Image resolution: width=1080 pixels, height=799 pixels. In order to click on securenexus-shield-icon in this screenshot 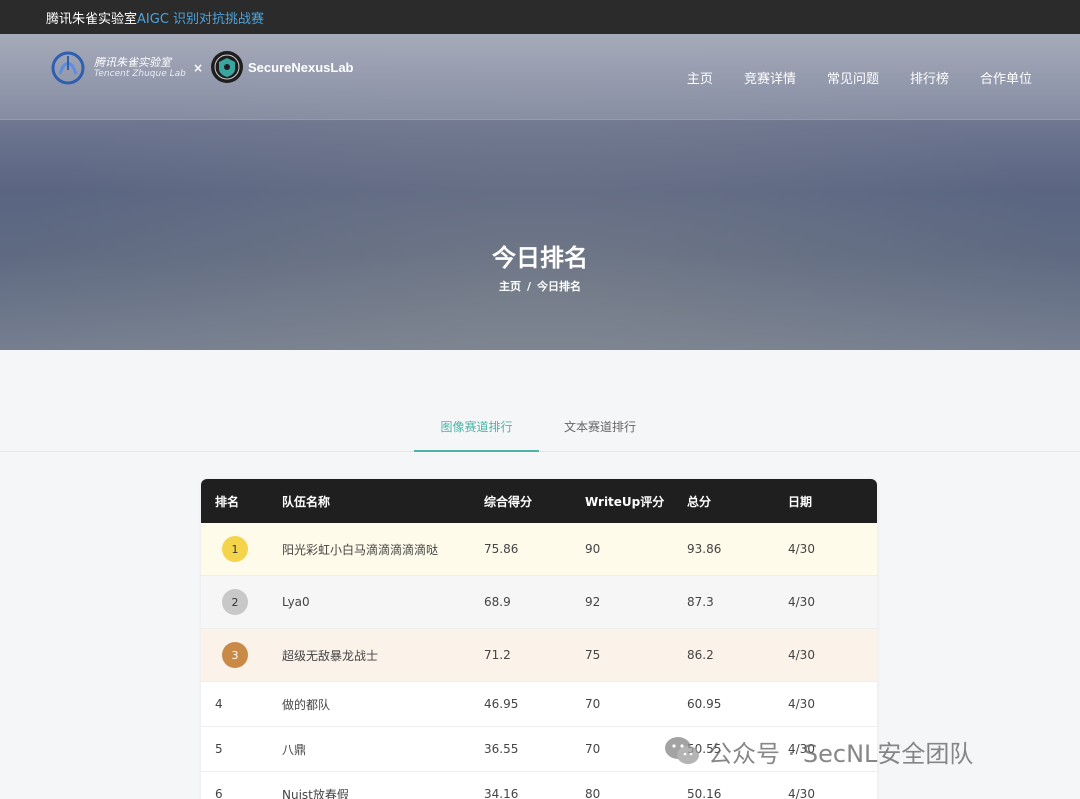, I will do `click(227, 67)`.